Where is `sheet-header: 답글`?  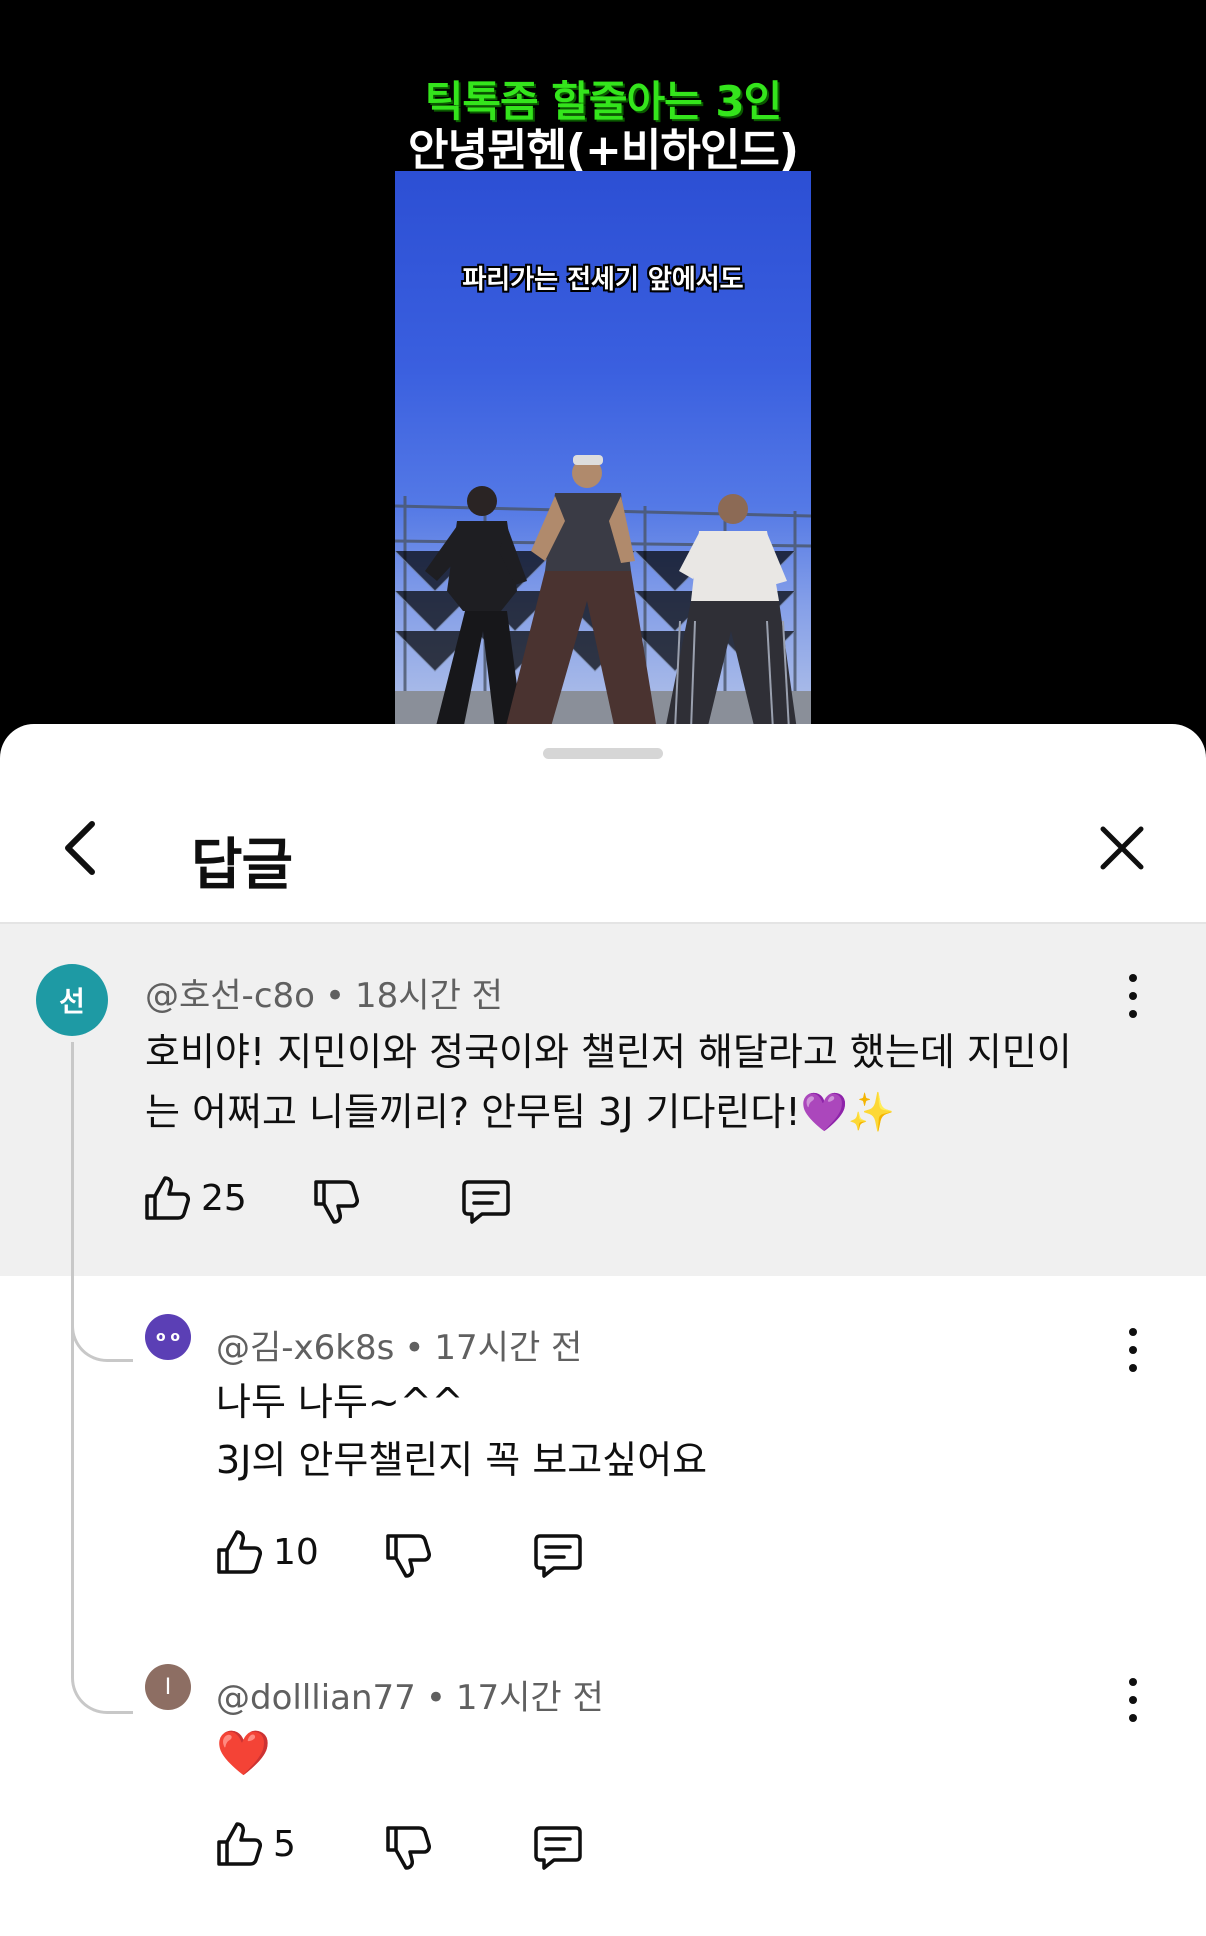 sheet-header: 답글 is located at coordinates (603, 846).